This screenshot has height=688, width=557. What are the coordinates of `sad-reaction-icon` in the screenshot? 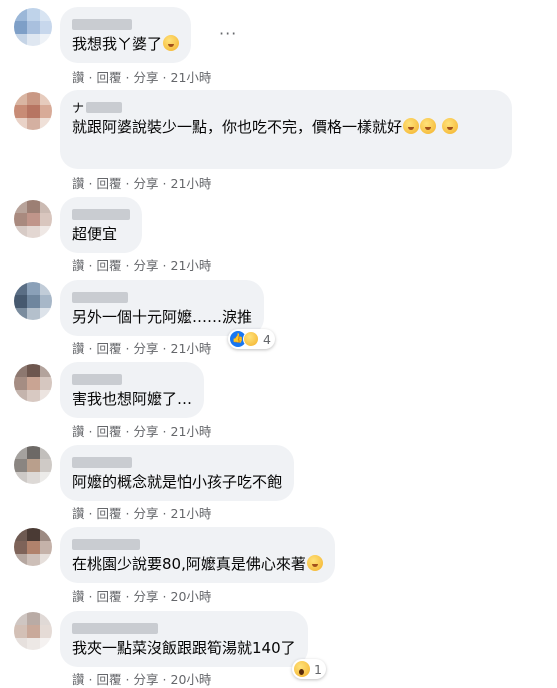 It's located at (251, 339).